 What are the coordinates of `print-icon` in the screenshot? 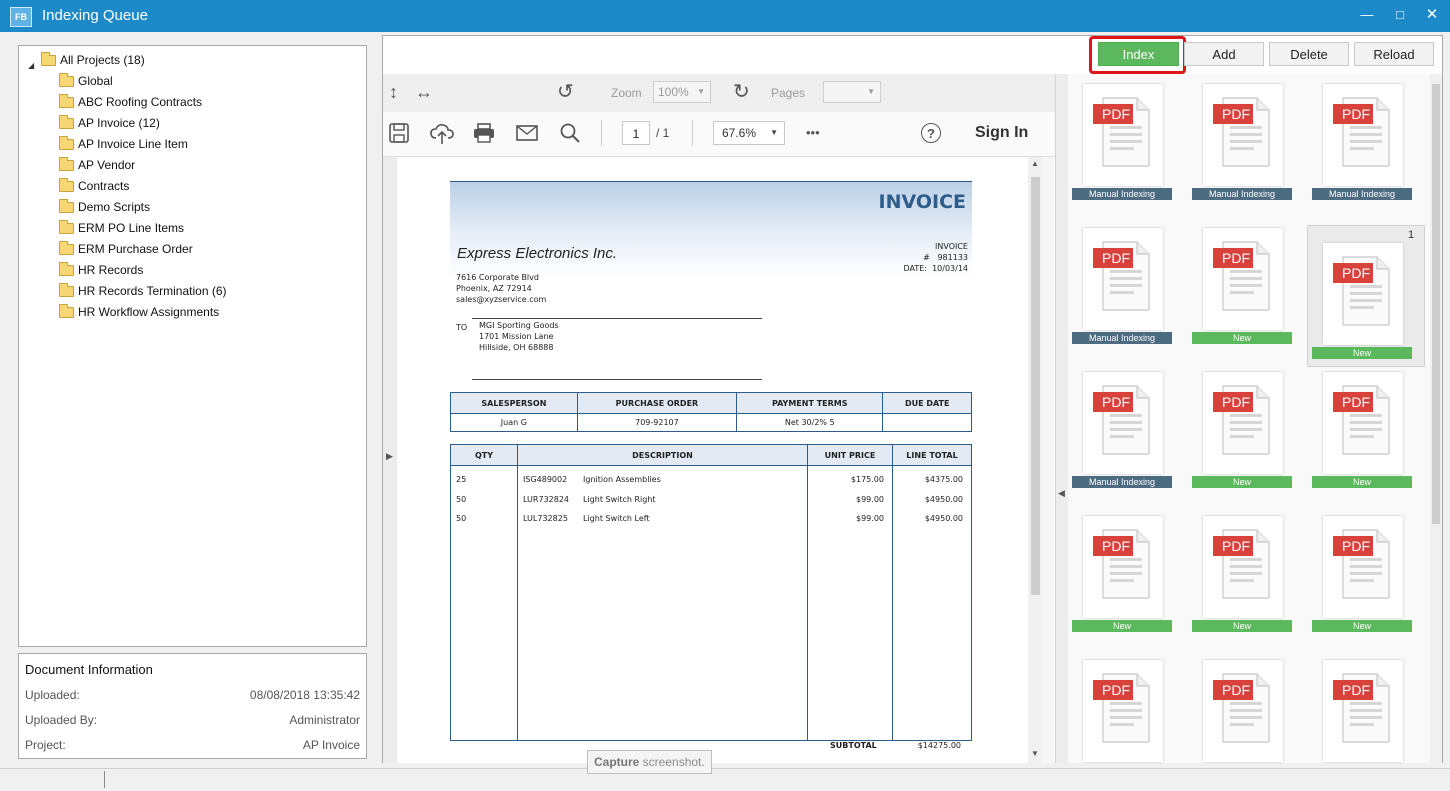 It's located at (484, 133).